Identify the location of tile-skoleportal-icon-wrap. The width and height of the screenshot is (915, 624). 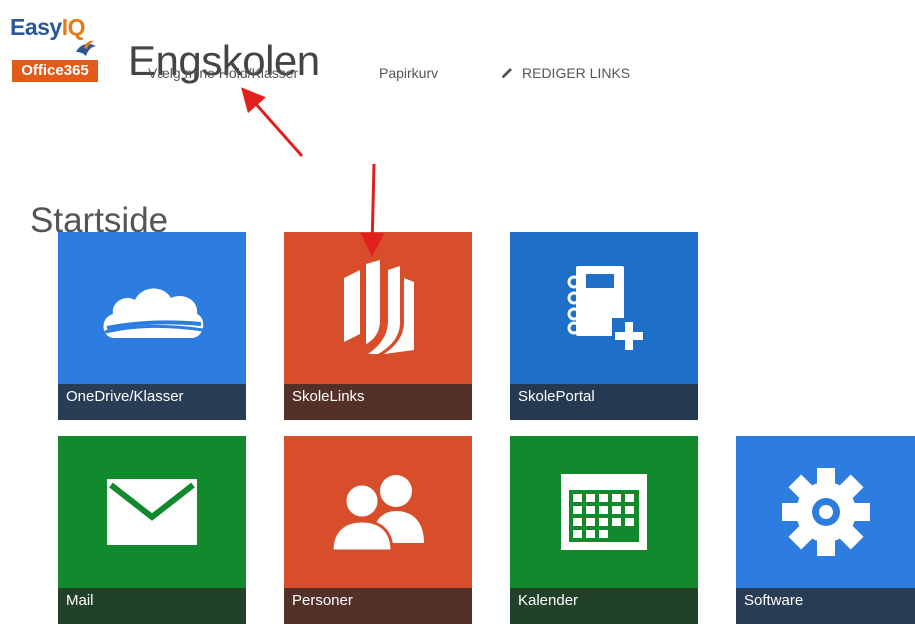
(604, 308).